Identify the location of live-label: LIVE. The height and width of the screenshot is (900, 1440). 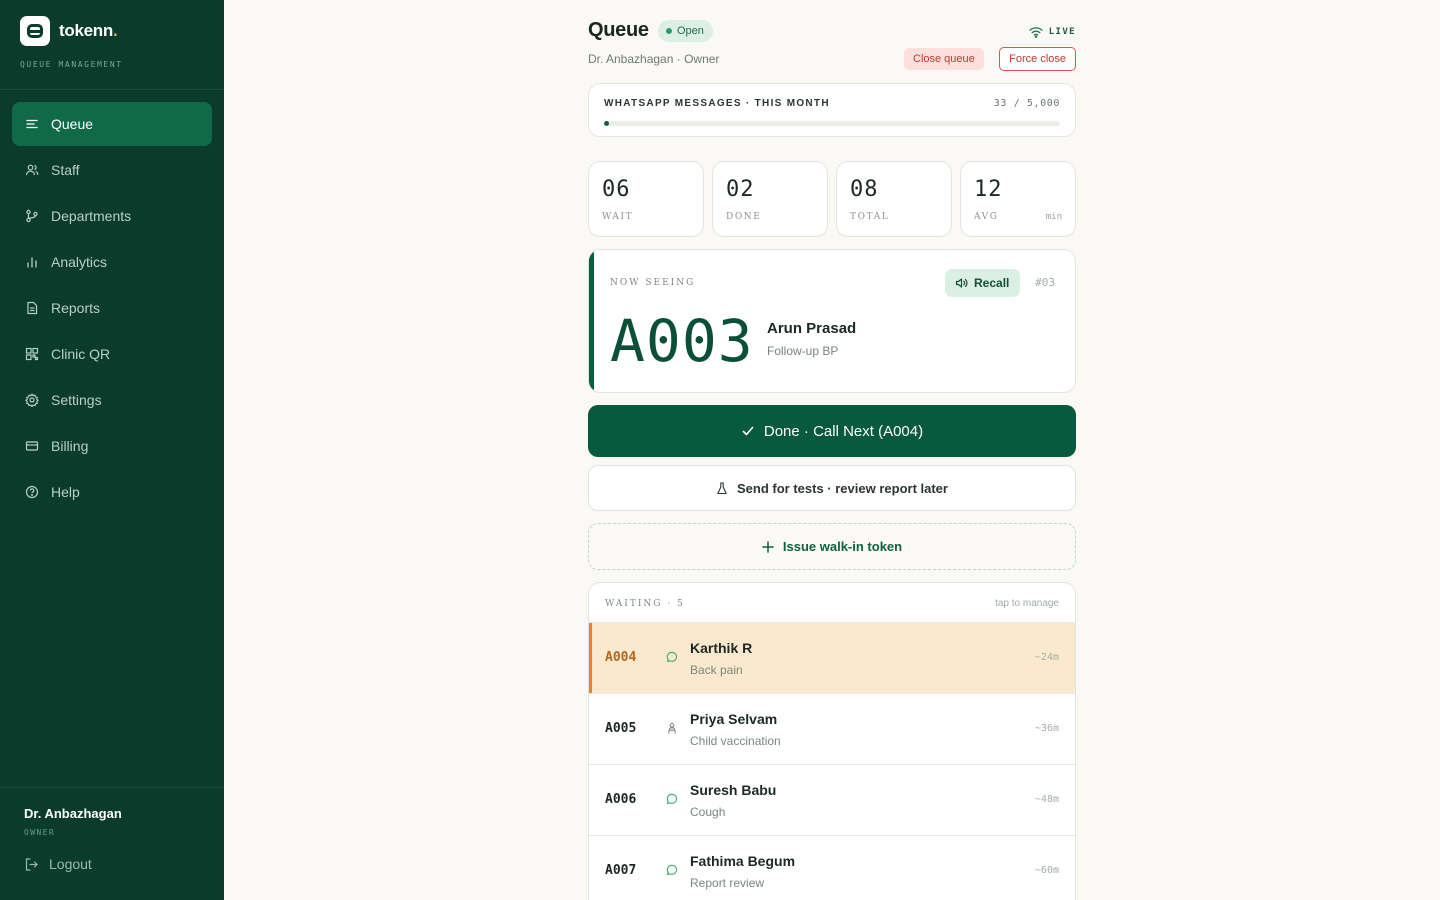
(1062, 32).